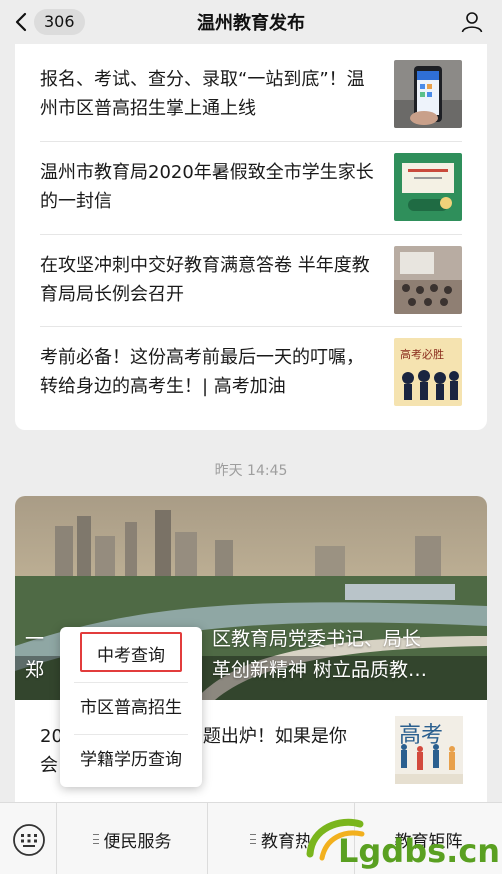  I want to click on top-nav-bar: 306 温州教育发布, so click(251, 22).